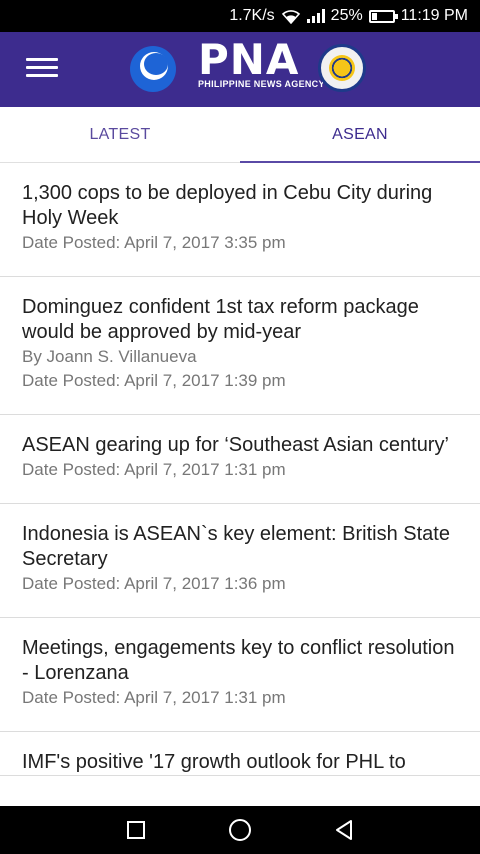 The image size is (480, 854). What do you see at coordinates (120, 134) in the screenshot?
I see `tab-latest: LATEST` at bounding box center [120, 134].